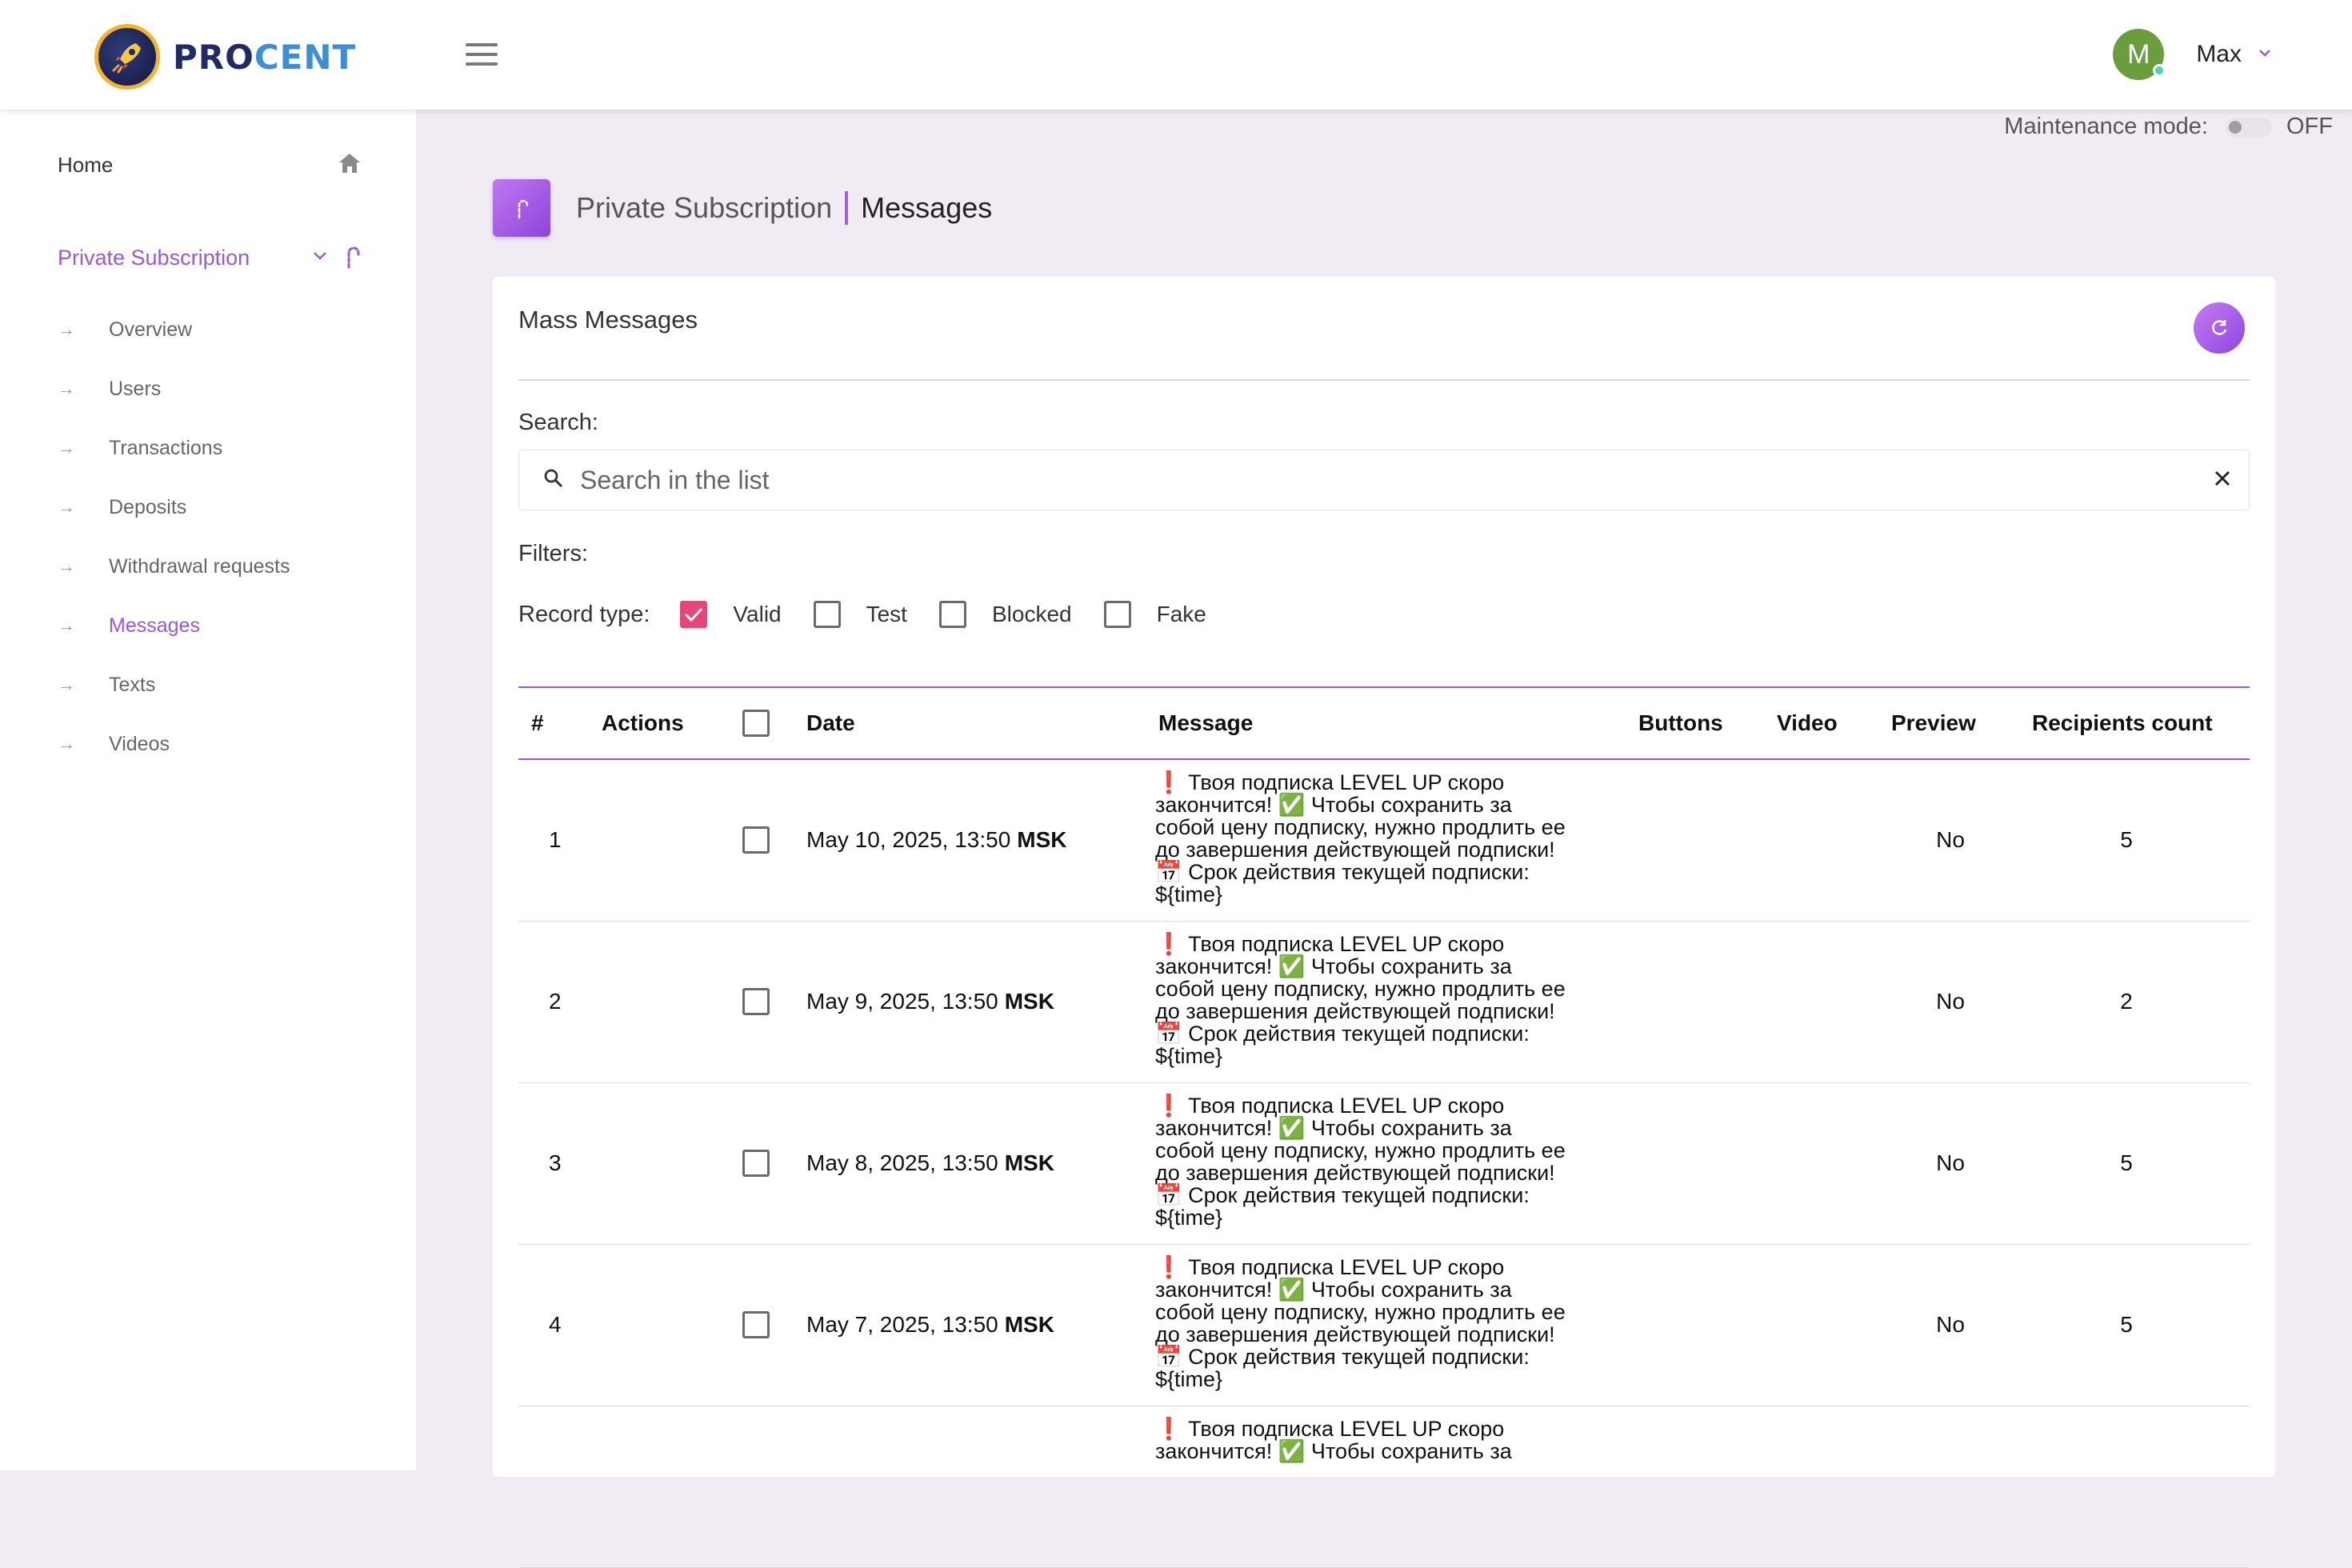 The image size is (2352, 1568). Describe the element at coordinates (704, 208) in the screenshot. I see `breadcrumb: Private Subscription` at that location.